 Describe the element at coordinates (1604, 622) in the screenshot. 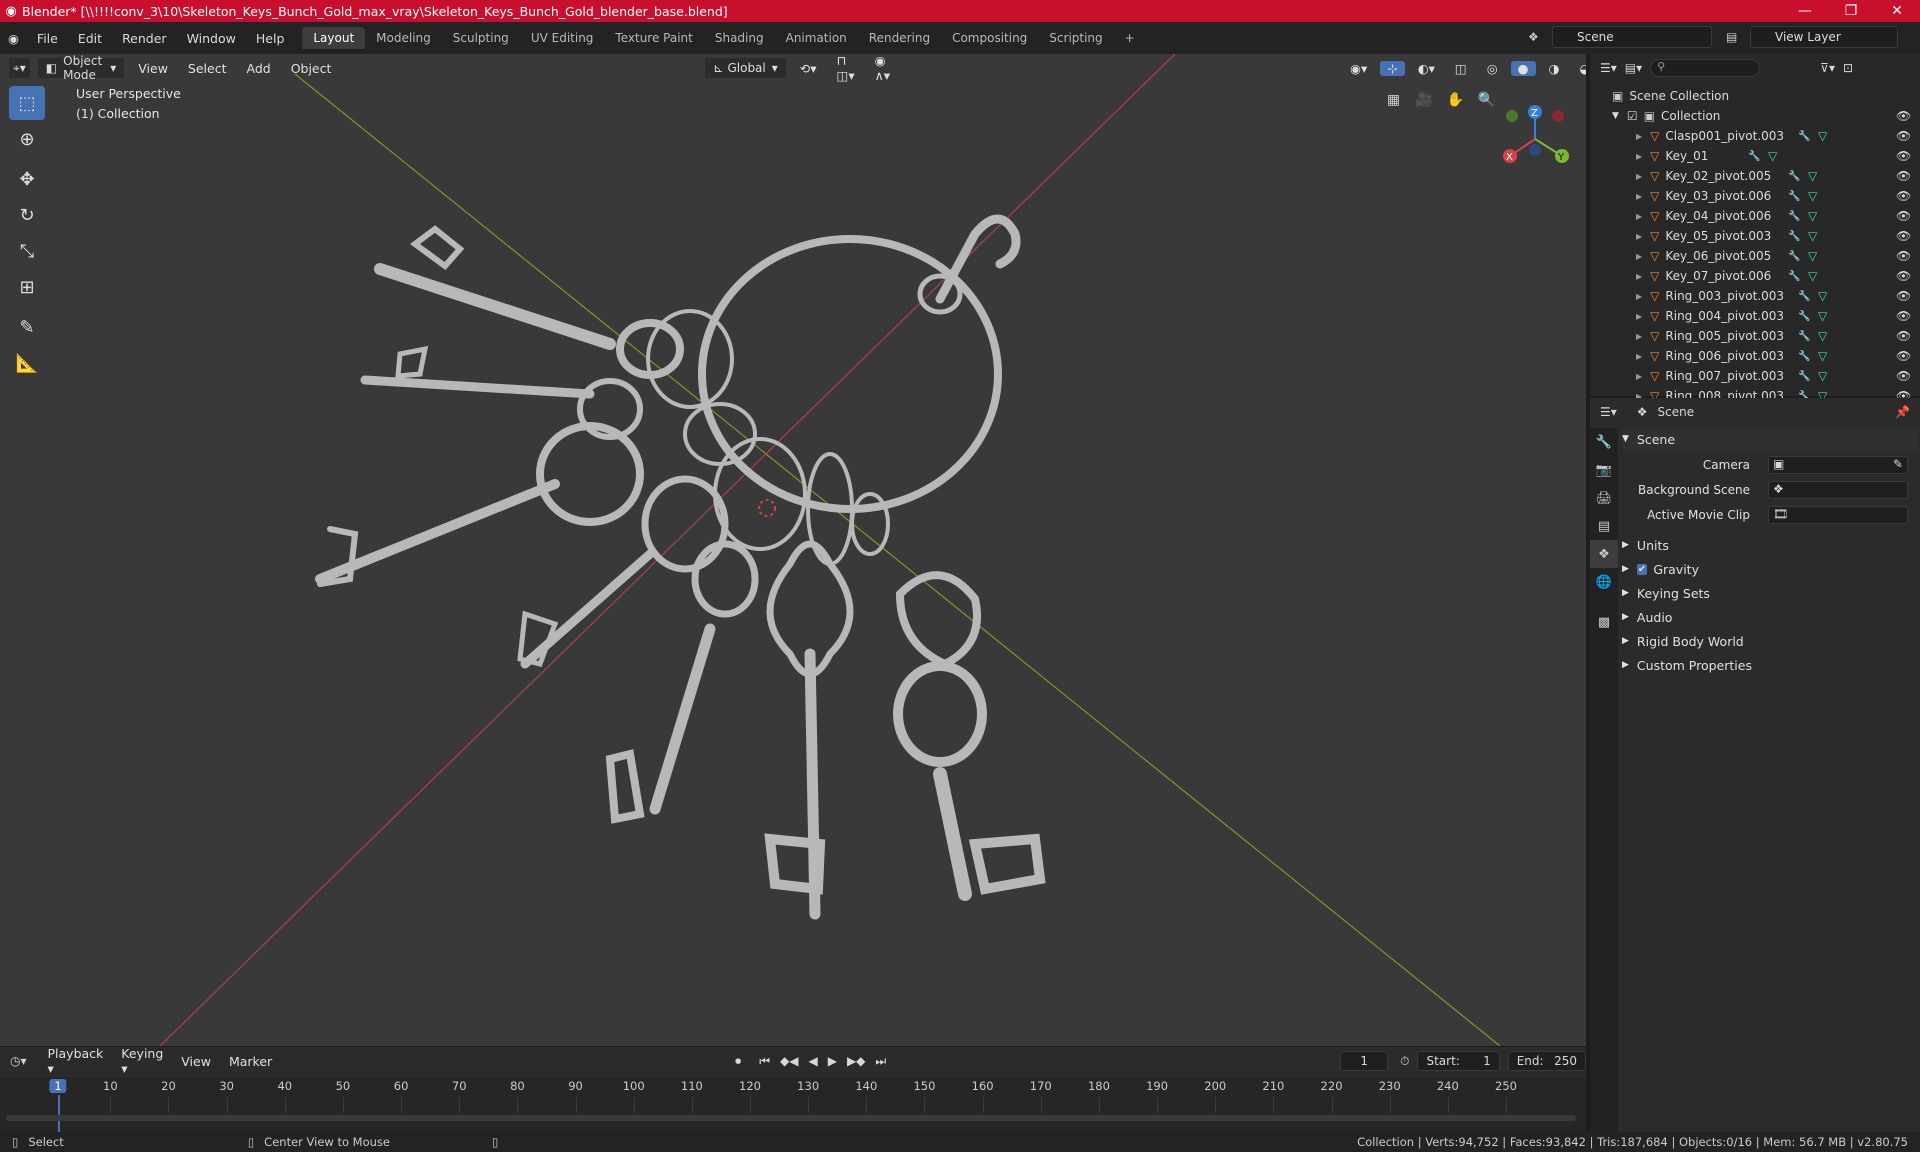

I see `texture-tab-icon: ▩` at that location.